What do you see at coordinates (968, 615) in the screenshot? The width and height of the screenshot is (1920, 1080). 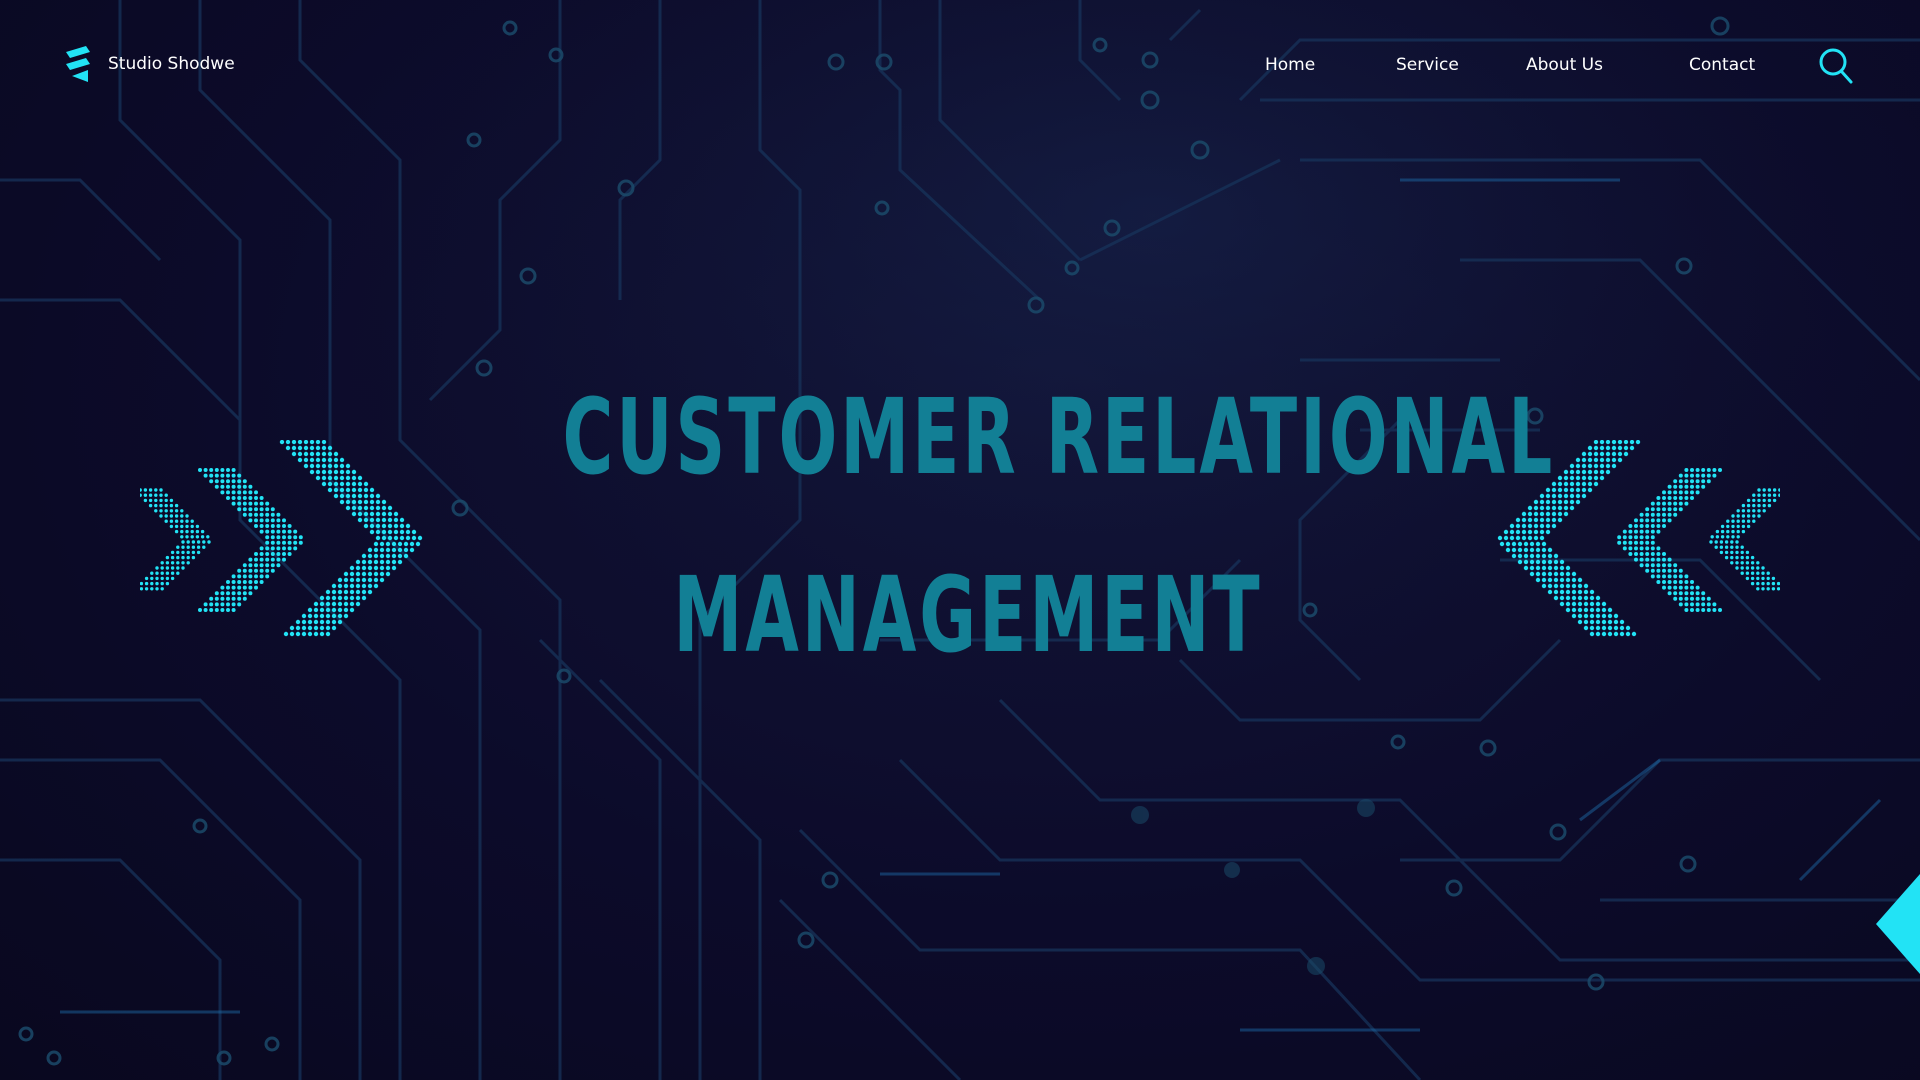 I see `hero-title-line-2: MANAGEMENT` at bounding box center [968, 615].